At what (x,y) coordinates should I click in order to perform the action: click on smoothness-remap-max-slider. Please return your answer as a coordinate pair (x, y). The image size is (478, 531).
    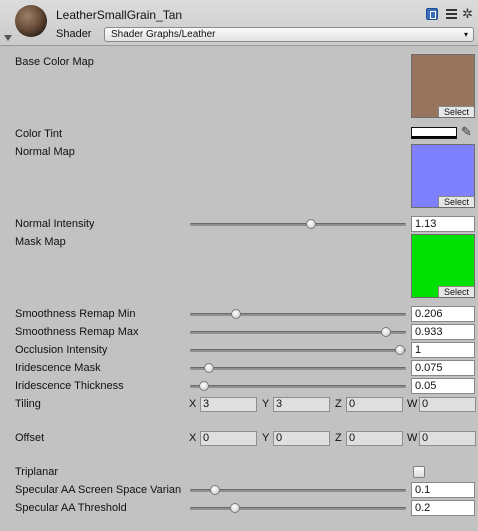
    Looking at the image, I should click on (298, 332).